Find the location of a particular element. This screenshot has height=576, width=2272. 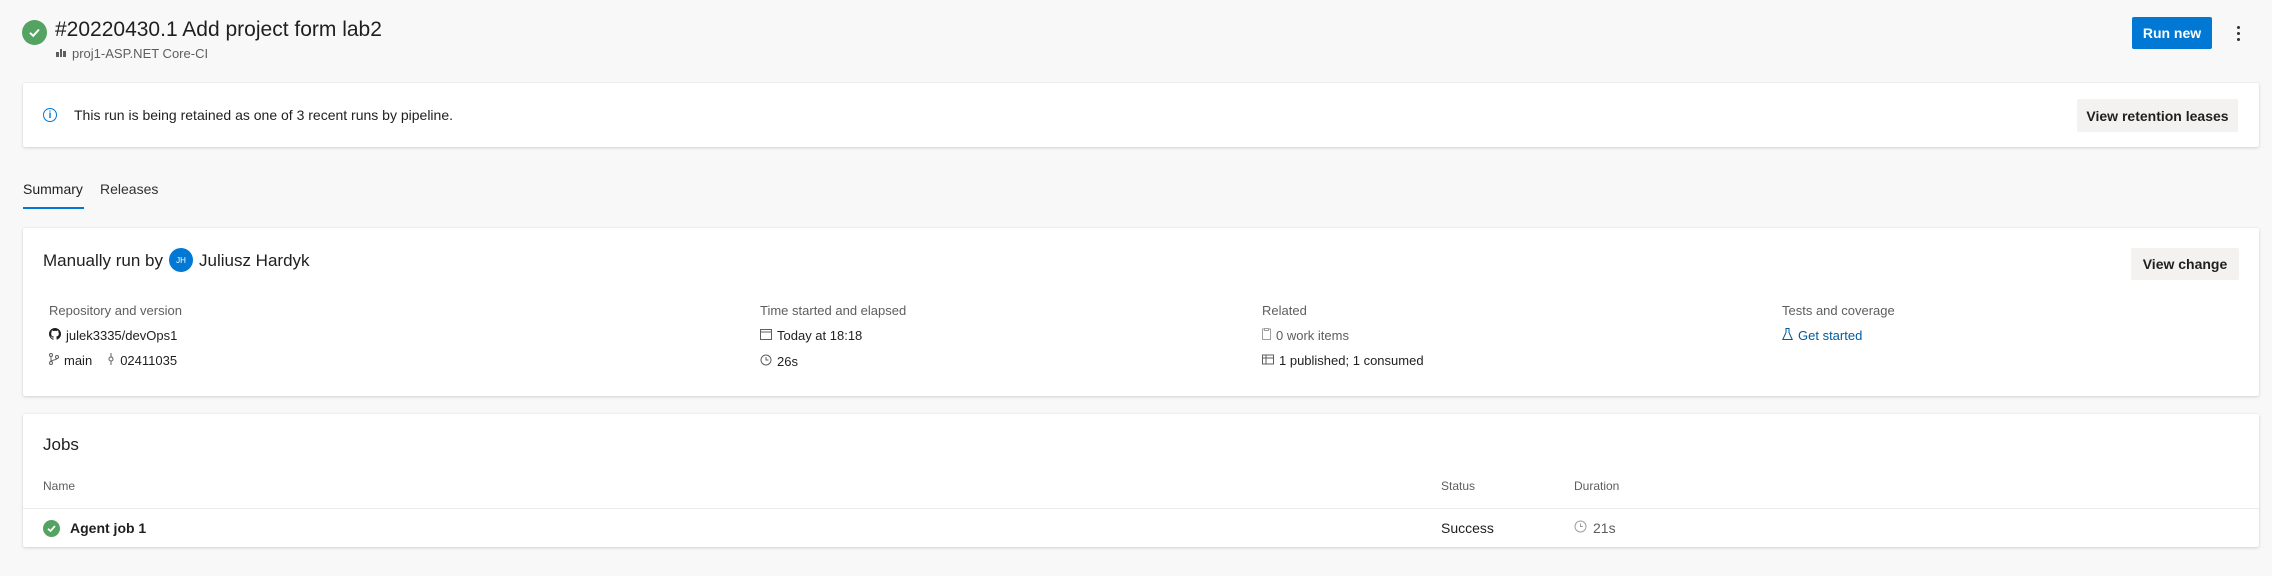

run-new-button: Run new is located at coordinates (2172, 33).